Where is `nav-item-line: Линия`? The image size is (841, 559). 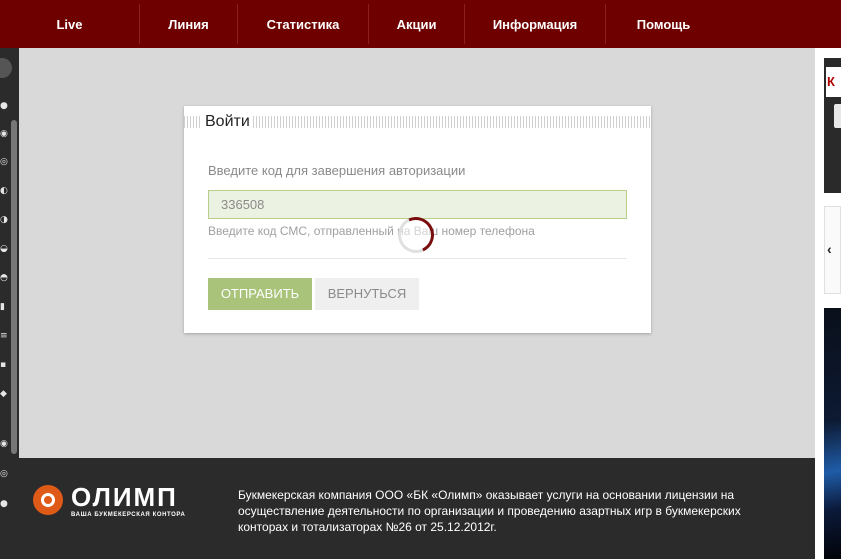
nav-item-line: Линия is located at coordinates (189, 24).